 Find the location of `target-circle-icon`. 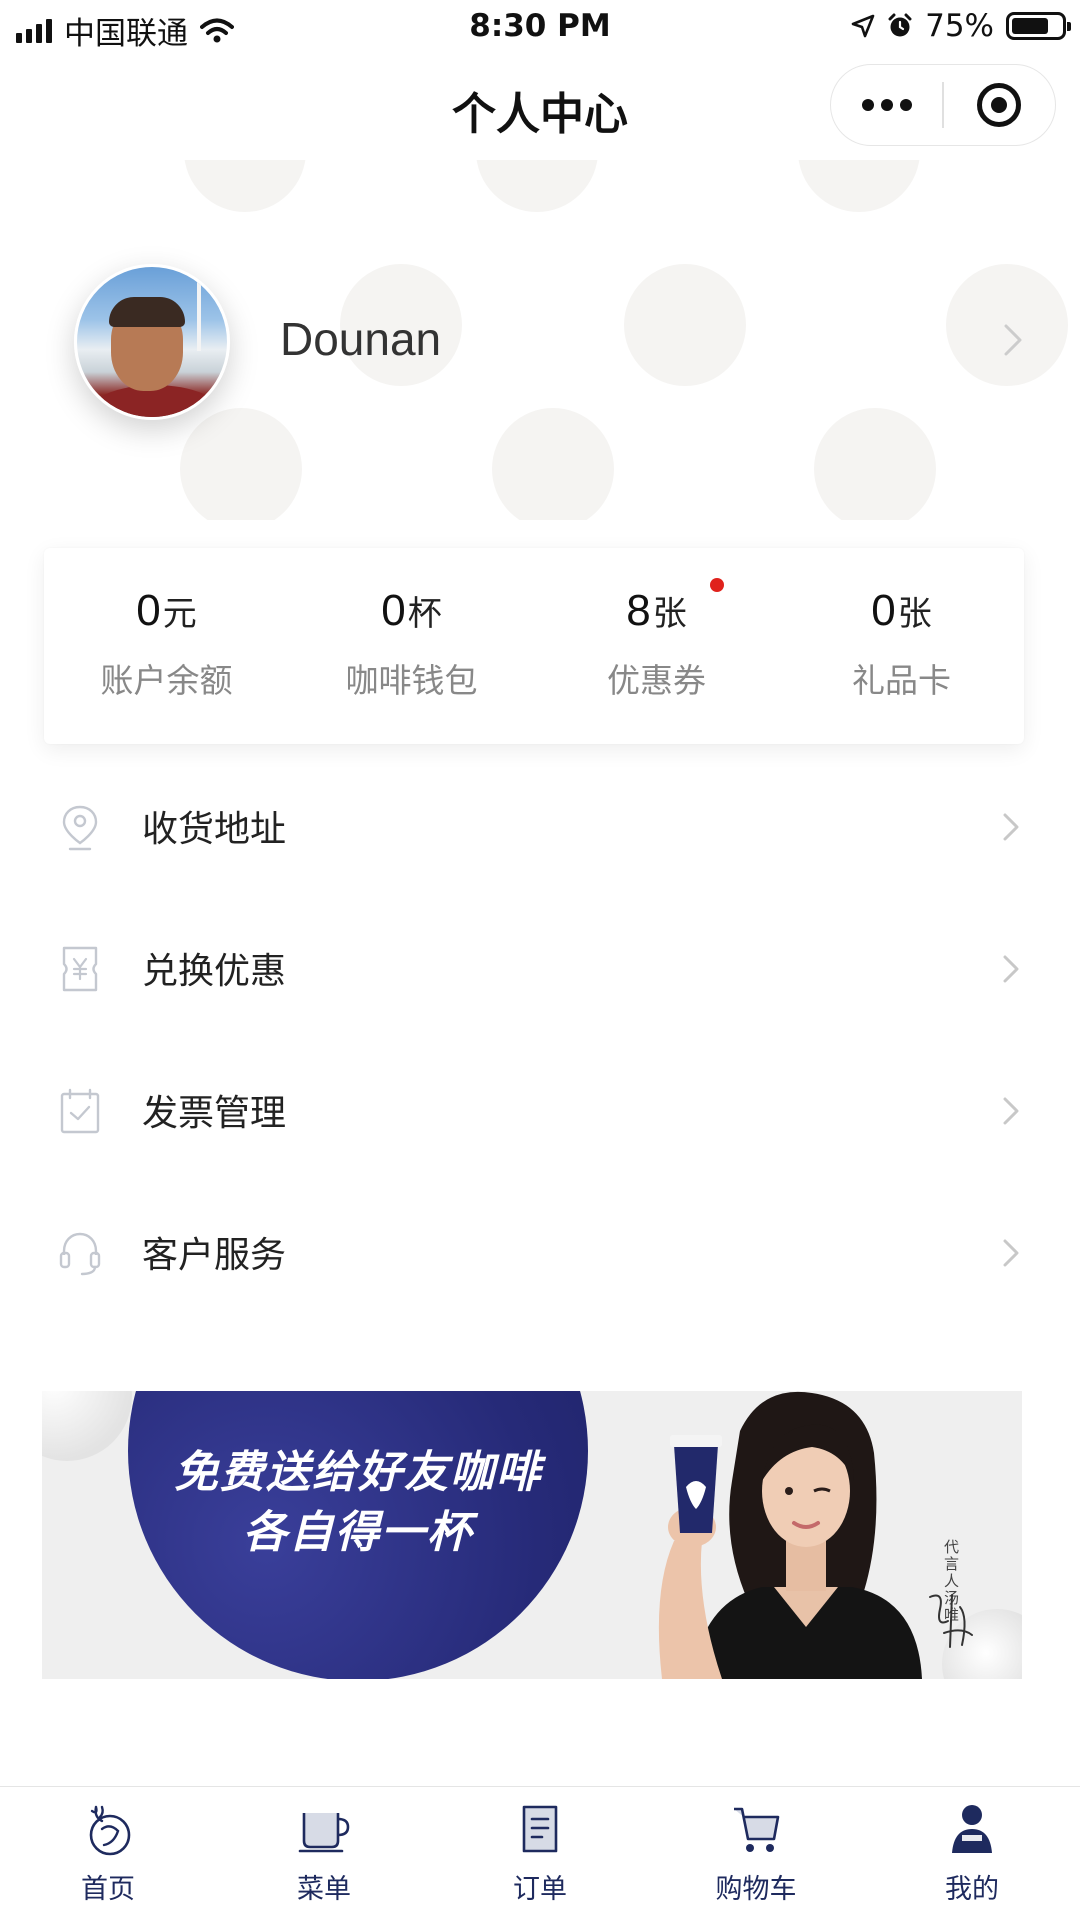

target-circle-icon is located at coordinates (999, 105).